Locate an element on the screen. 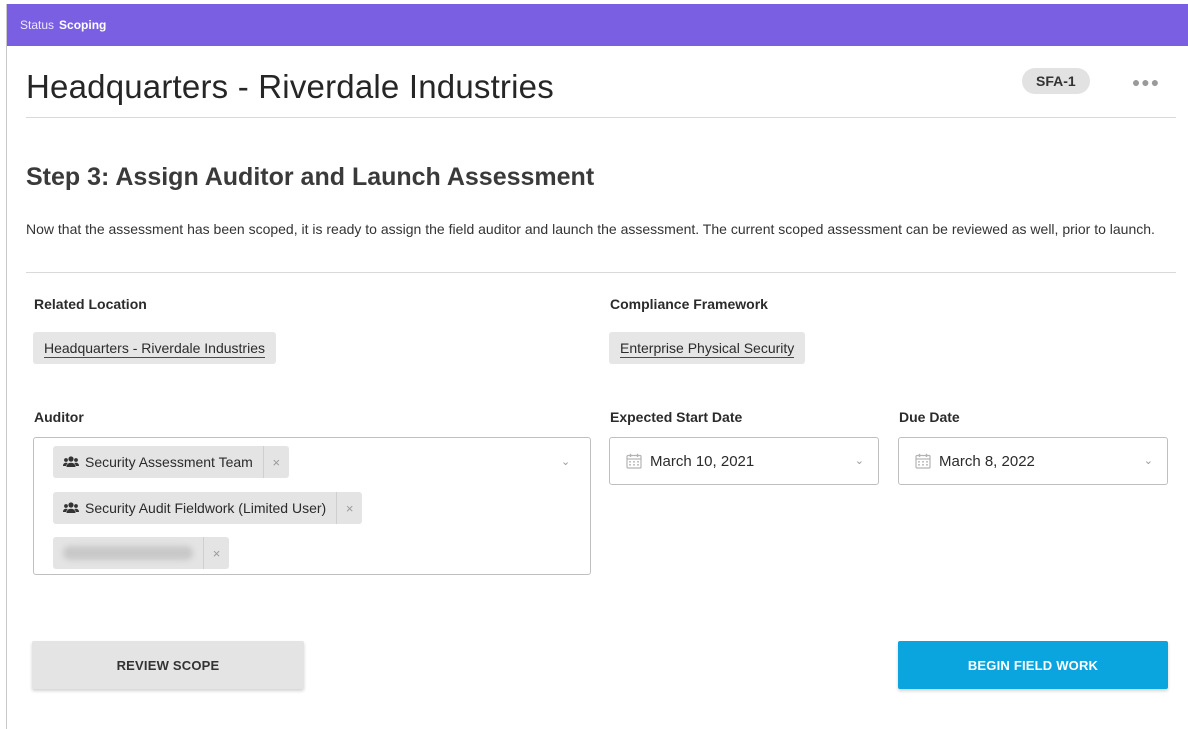 The width and height of the screenshot is (1188, 729). compliance-framework-link: Enterprise Physical Security is located at coordinates (707, 348).